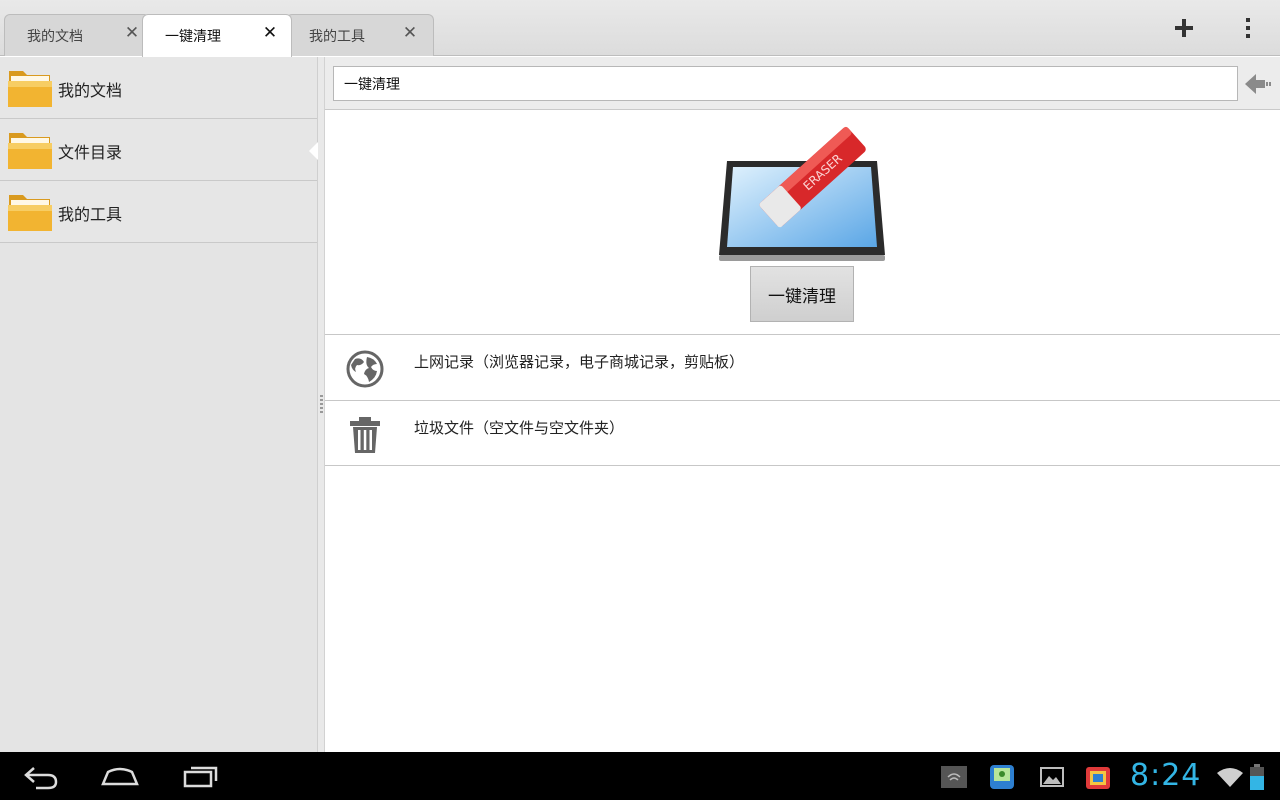 The width and height of the screenshot is (1280, 800). What do you see at coordinates (313, 151) in the screenshot?
I see `selection-pointer` at bounding box center [313, 151].